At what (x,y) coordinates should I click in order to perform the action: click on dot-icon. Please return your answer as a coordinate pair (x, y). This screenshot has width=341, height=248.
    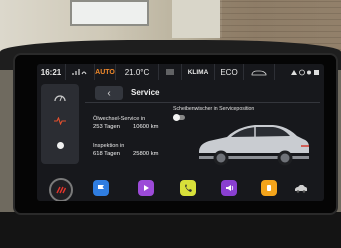
    Looking at the image, I should click on (60, 145).